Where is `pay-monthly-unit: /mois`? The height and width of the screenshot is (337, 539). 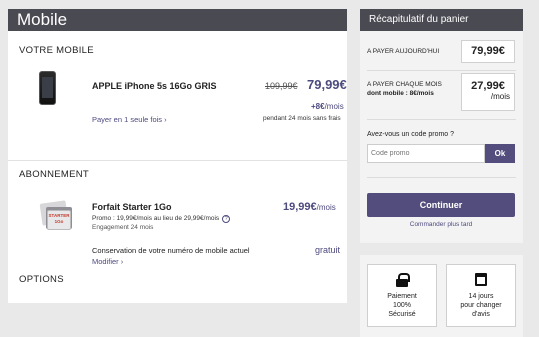 pay-monthly-unit: /mois is located at coordinates (500, 96).